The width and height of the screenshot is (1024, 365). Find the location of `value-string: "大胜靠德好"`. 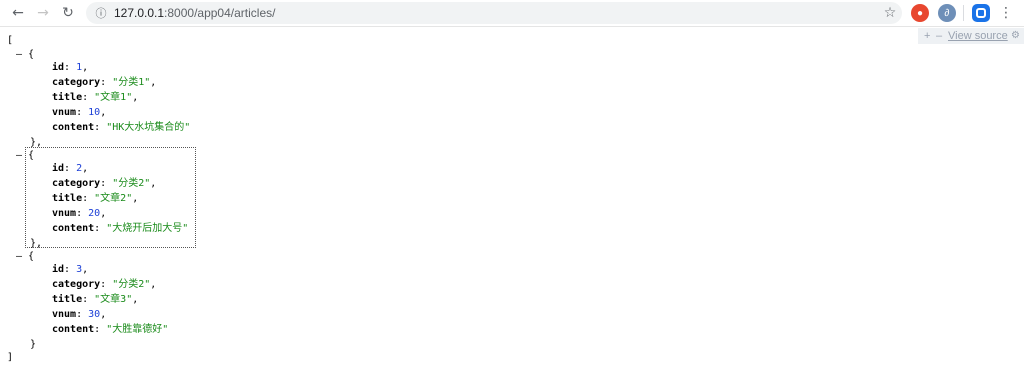

value-string: "大胜靠德好" is located at coordinates (137, 329).